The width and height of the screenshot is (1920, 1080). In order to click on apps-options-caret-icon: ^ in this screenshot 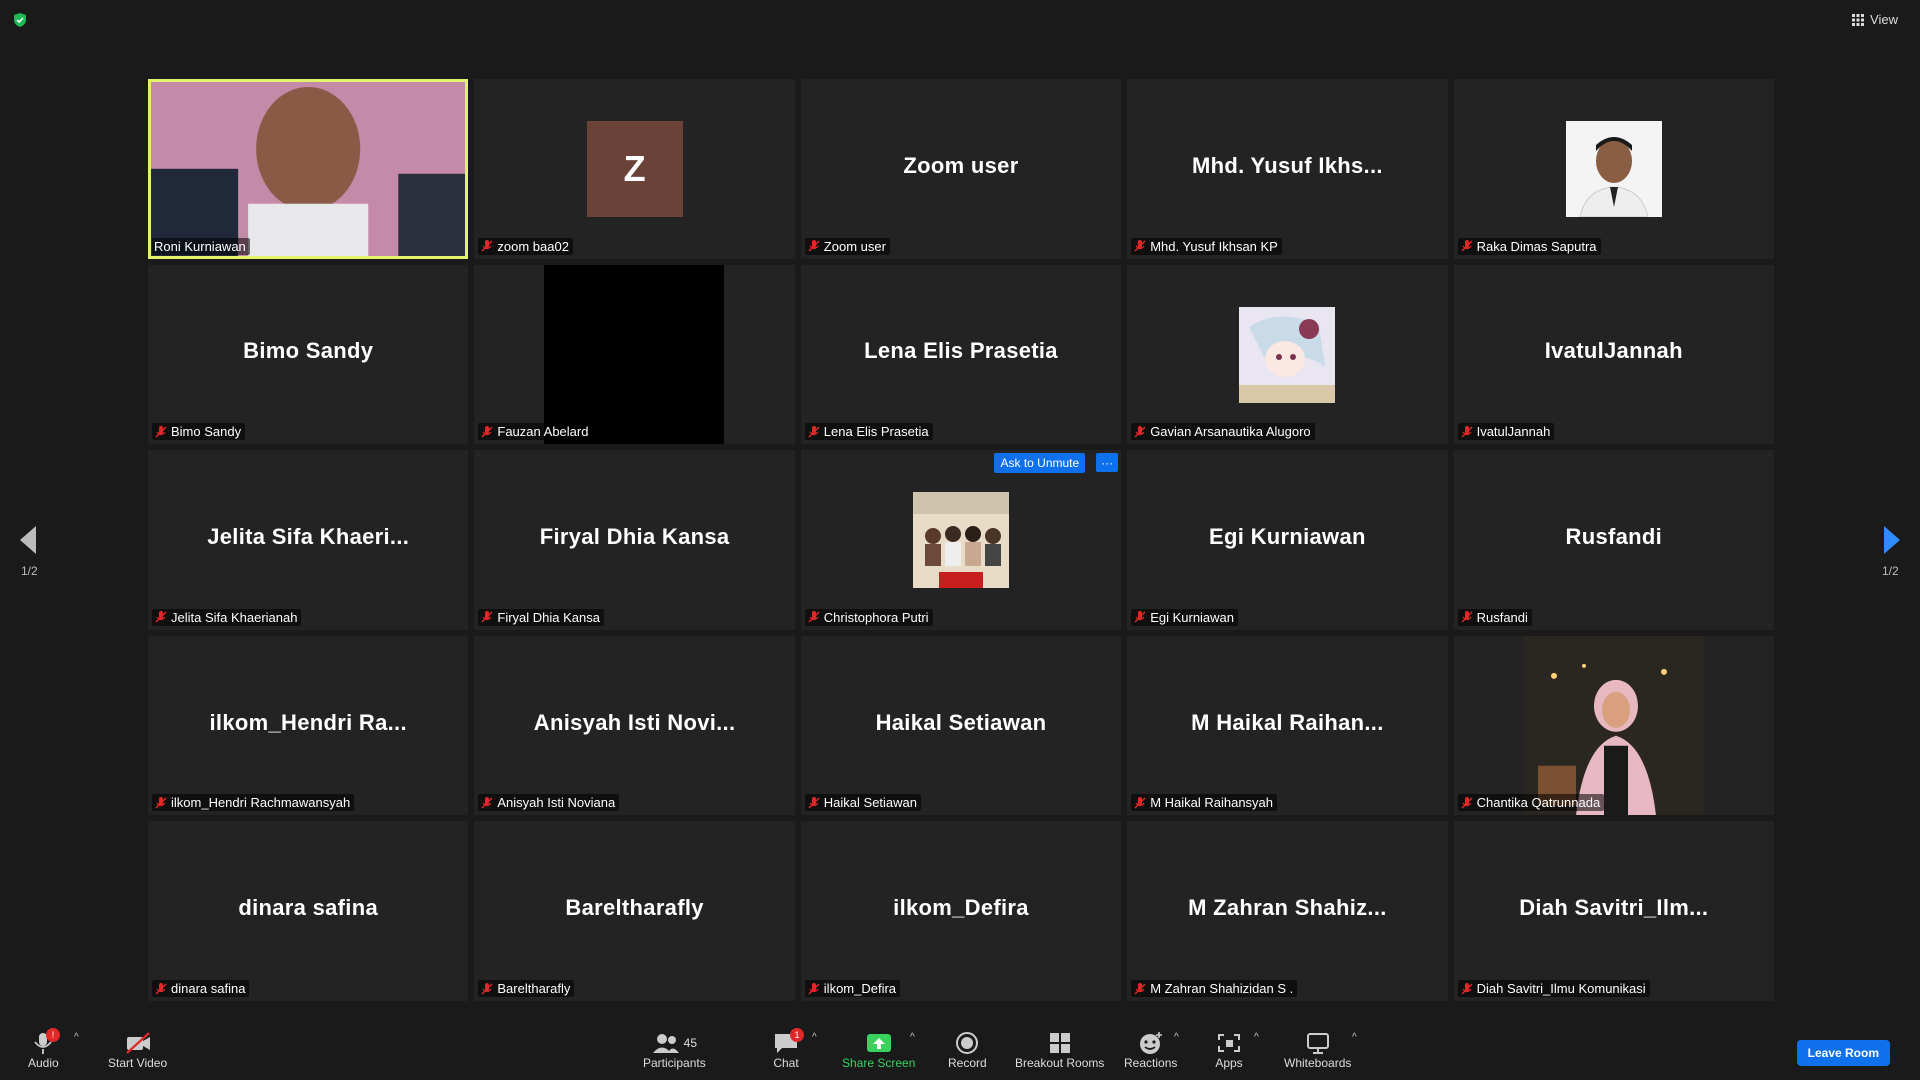, I will do `click(1256, 1037)`.